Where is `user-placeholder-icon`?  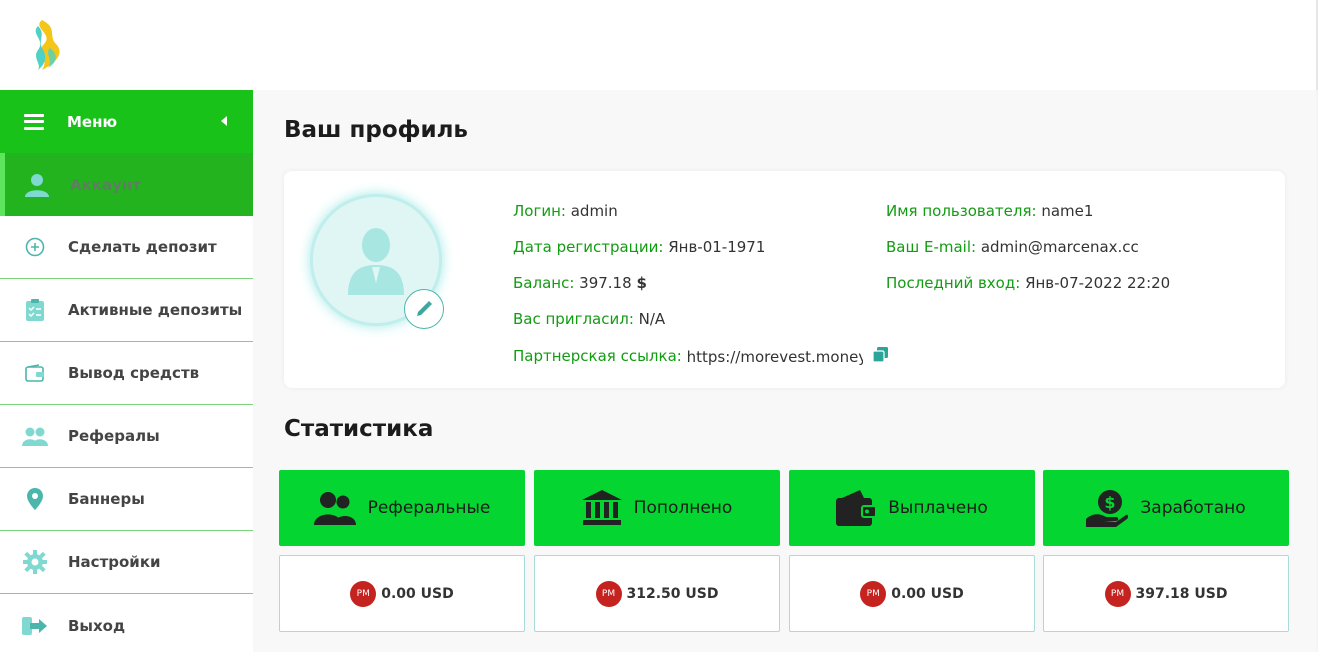
user-placeholder-icon is located at coordinates (376, 261).